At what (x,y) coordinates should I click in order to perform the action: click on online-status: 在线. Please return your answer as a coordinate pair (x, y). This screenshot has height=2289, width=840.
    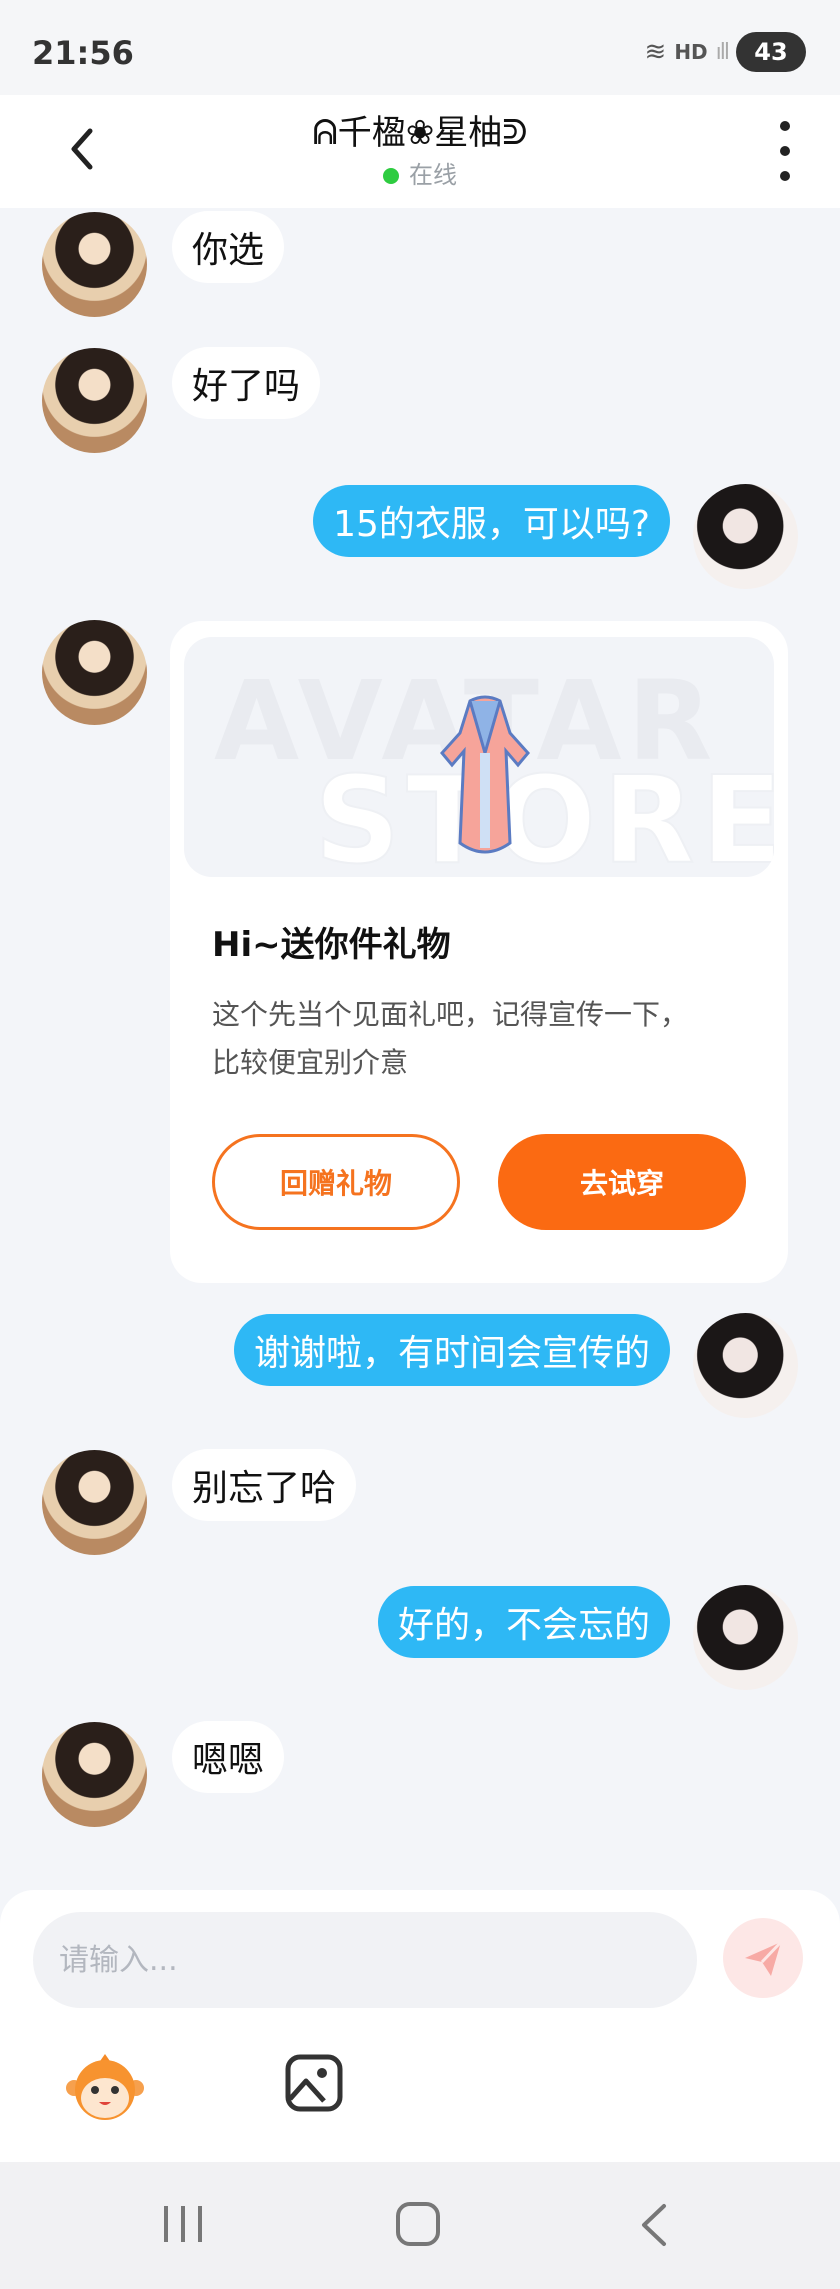
    Looking at the image, I should click on (420, 172).